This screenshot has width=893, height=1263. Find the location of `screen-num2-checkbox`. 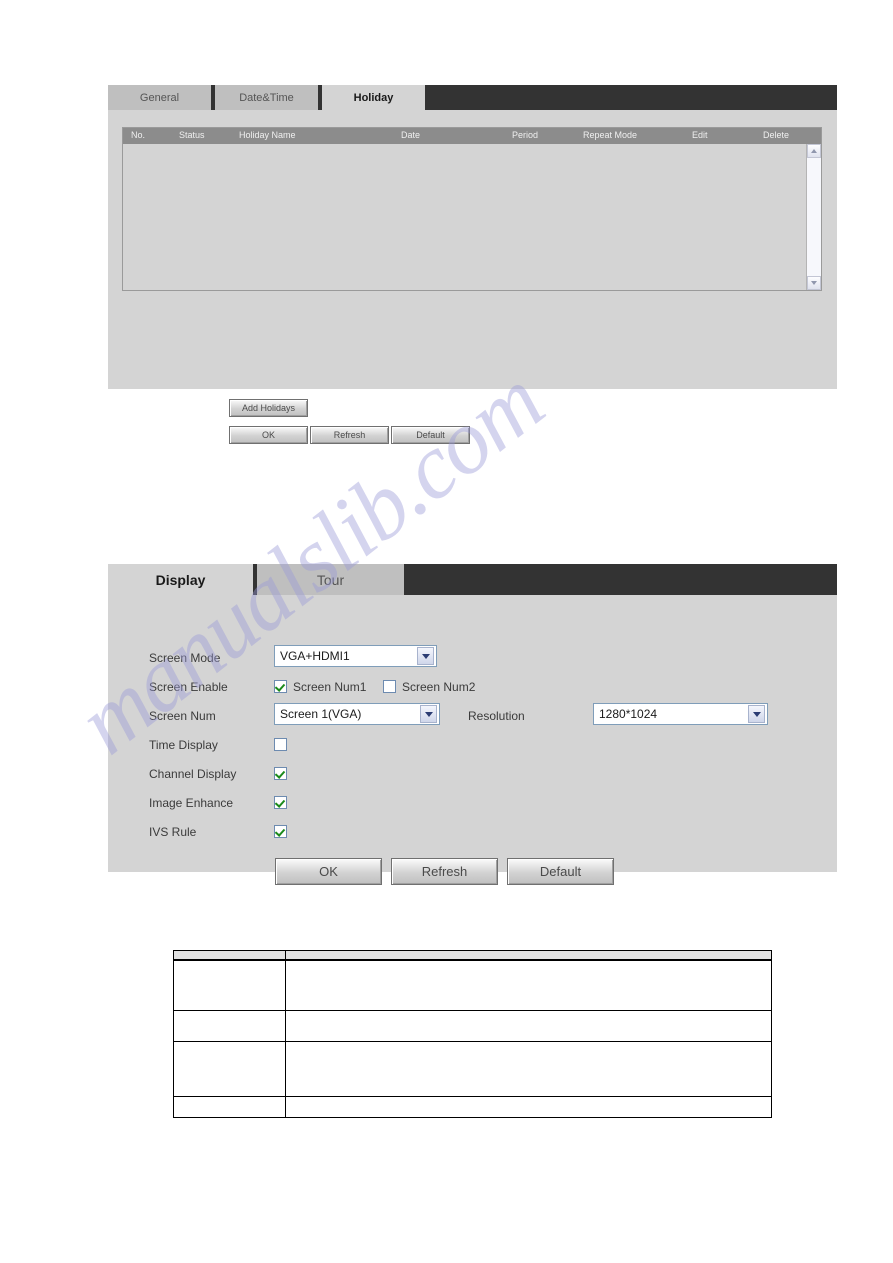

screen-num2-checkbox is located at coordinates (389, 686).